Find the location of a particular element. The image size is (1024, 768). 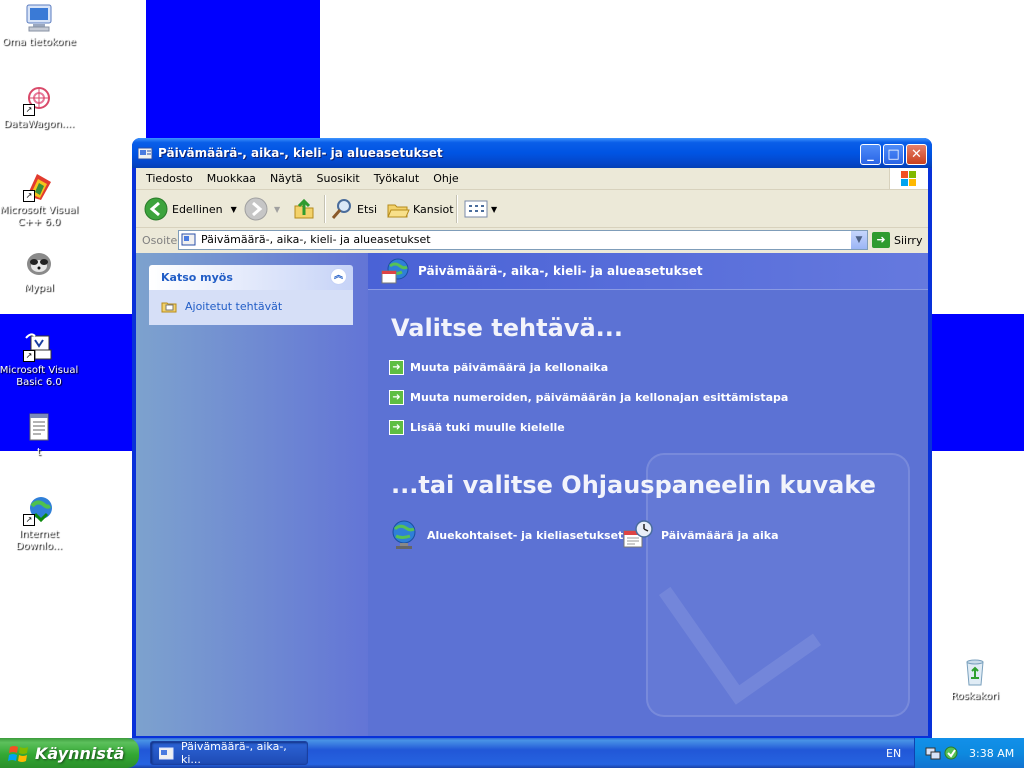

address-dropdown-icon: ▼ is located at coordinates (858, 240).